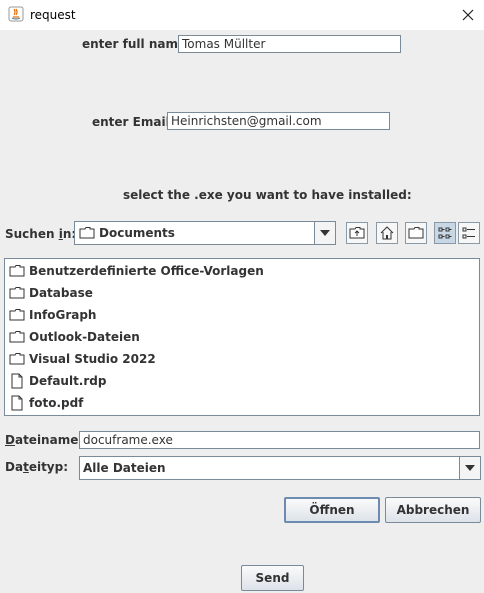 The height and width of the screenshot is (593, 484). I want to click on list-item: Default.rdp, so click(57, 381).